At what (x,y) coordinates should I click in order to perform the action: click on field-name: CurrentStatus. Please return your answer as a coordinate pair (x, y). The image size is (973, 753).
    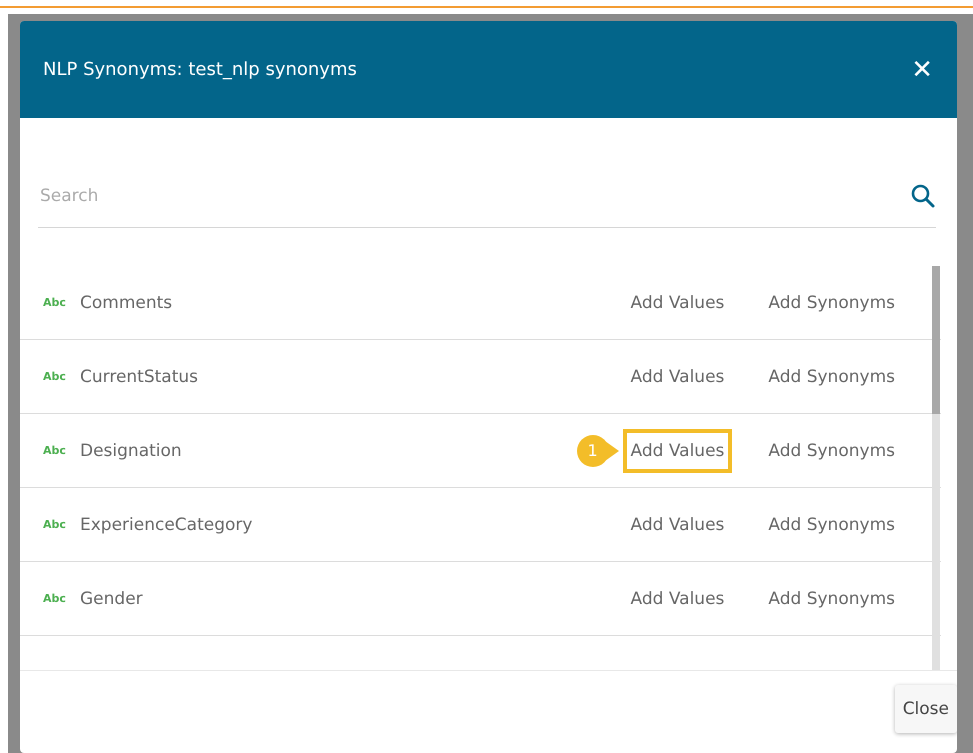
    Looking at the image, I should click on (139, 376).